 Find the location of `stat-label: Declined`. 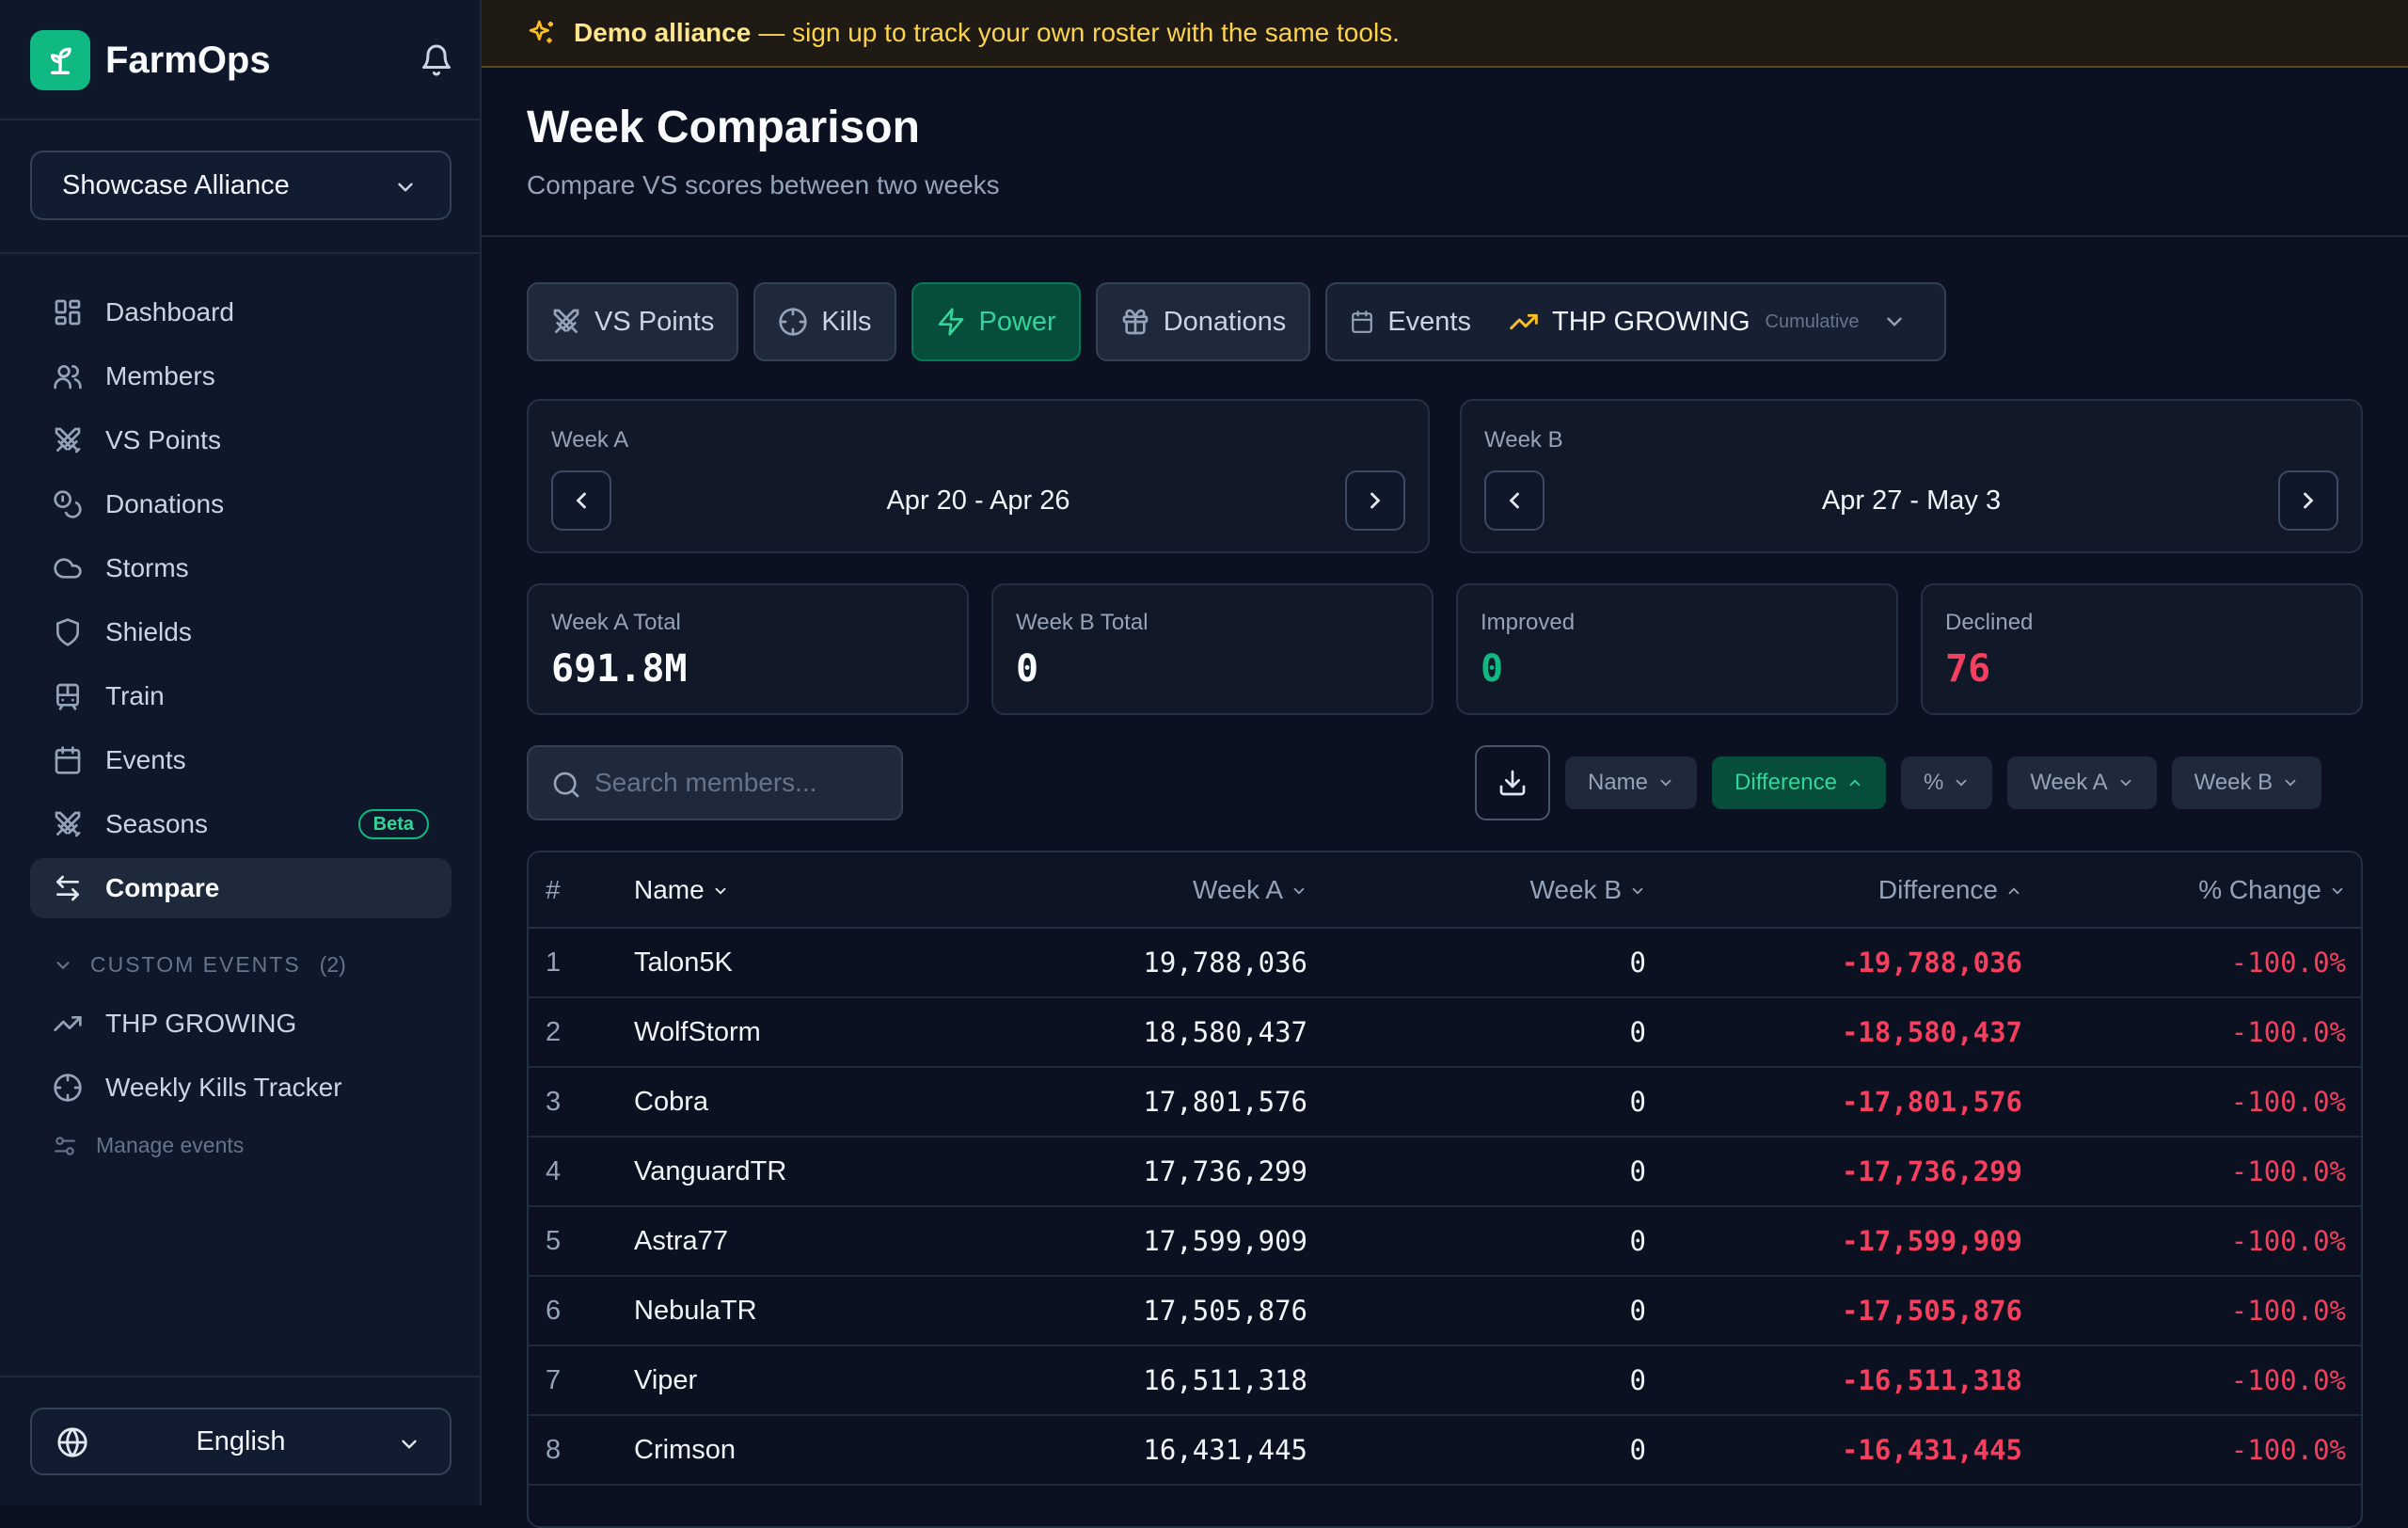

stat-label: Declined is located at coordinates (1990, 622).